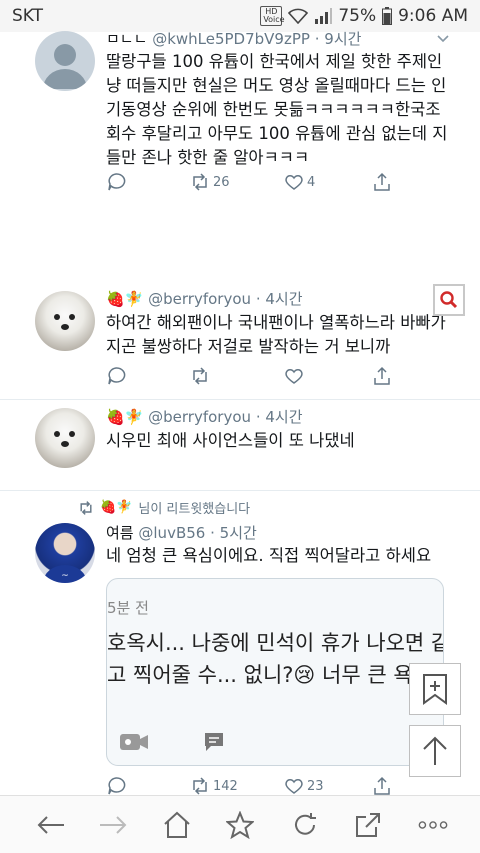 This screenshot has height=853, width=480. I want to click on search-icon, so click(449, 300).